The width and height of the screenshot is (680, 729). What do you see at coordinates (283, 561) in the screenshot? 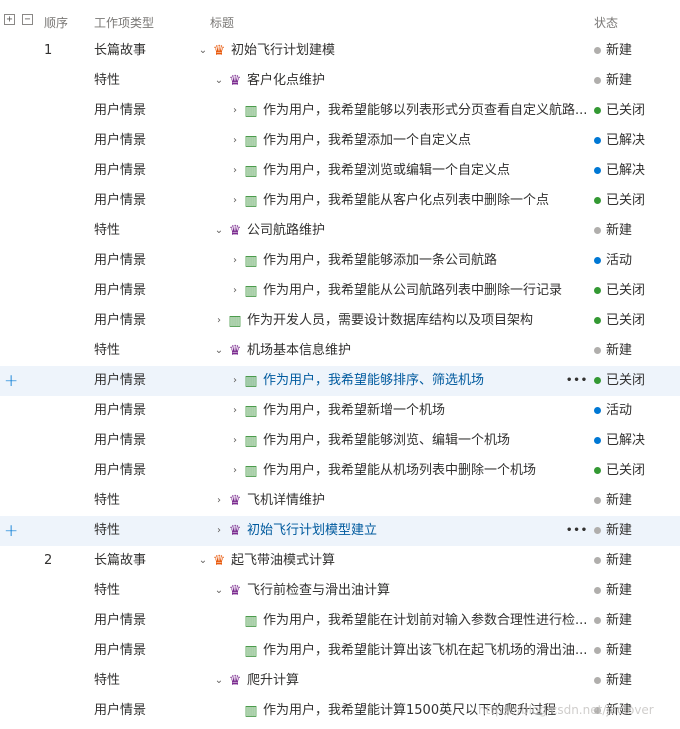
I see `work-item-title: 起飞带油模式计算` at bounding box center [283, 561].